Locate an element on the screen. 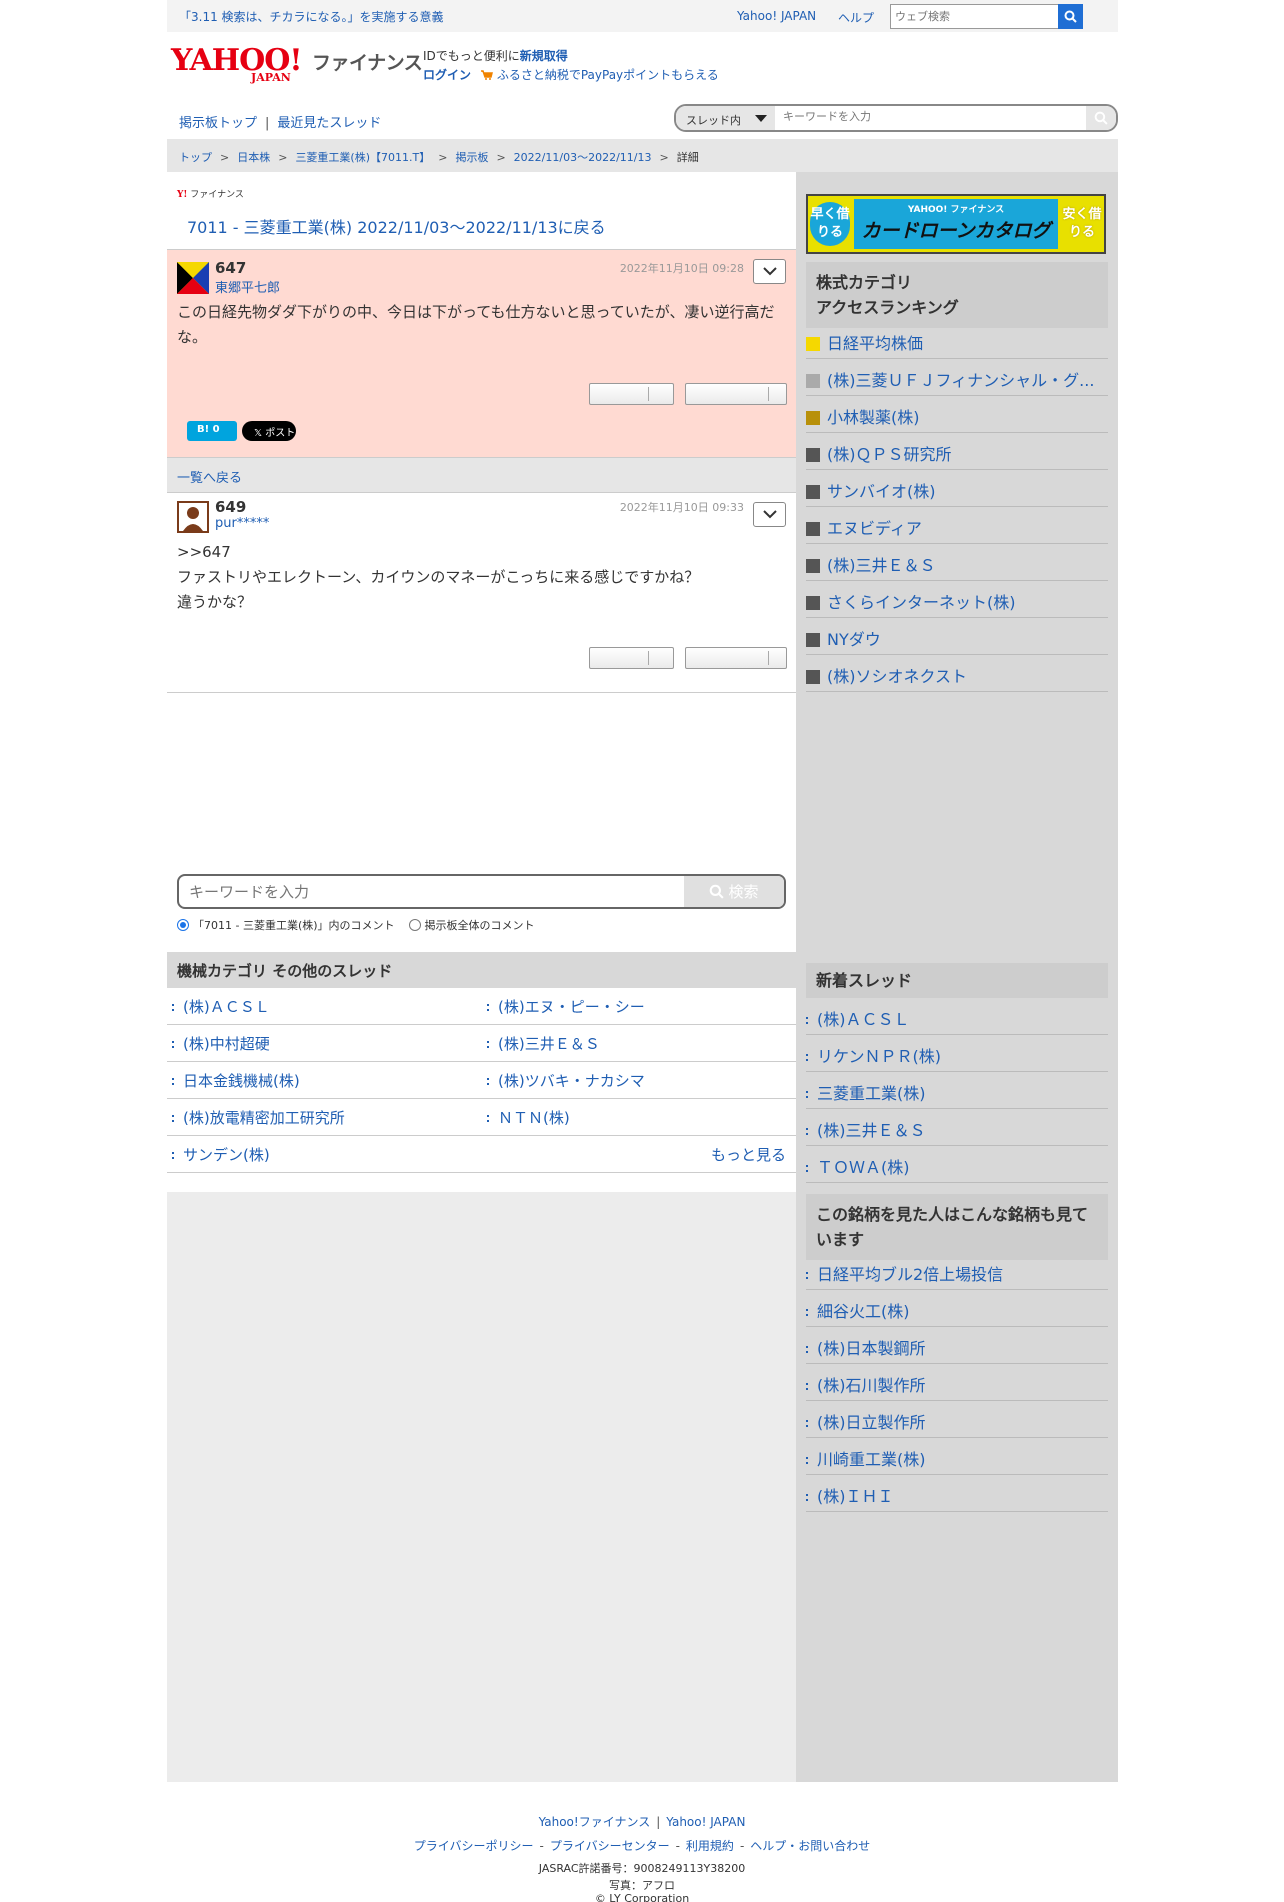  ranking-item: (株)ソシオネクスト is located at coordinates (957, 673).